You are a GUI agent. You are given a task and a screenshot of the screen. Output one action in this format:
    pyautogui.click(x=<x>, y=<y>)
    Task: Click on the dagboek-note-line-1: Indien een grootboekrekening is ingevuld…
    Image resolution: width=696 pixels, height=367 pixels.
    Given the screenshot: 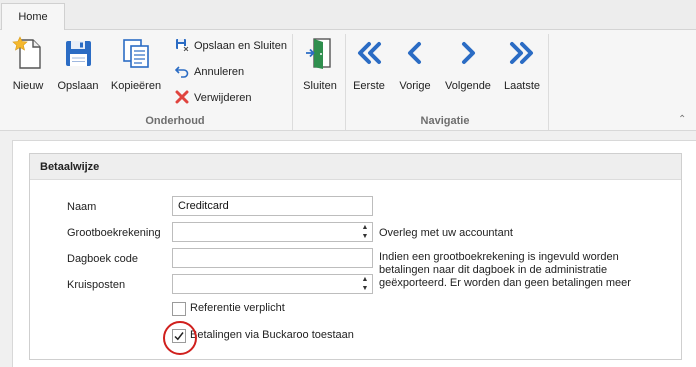 What is the action you would take?
    pyautogui.click(x=499, y=257)
    